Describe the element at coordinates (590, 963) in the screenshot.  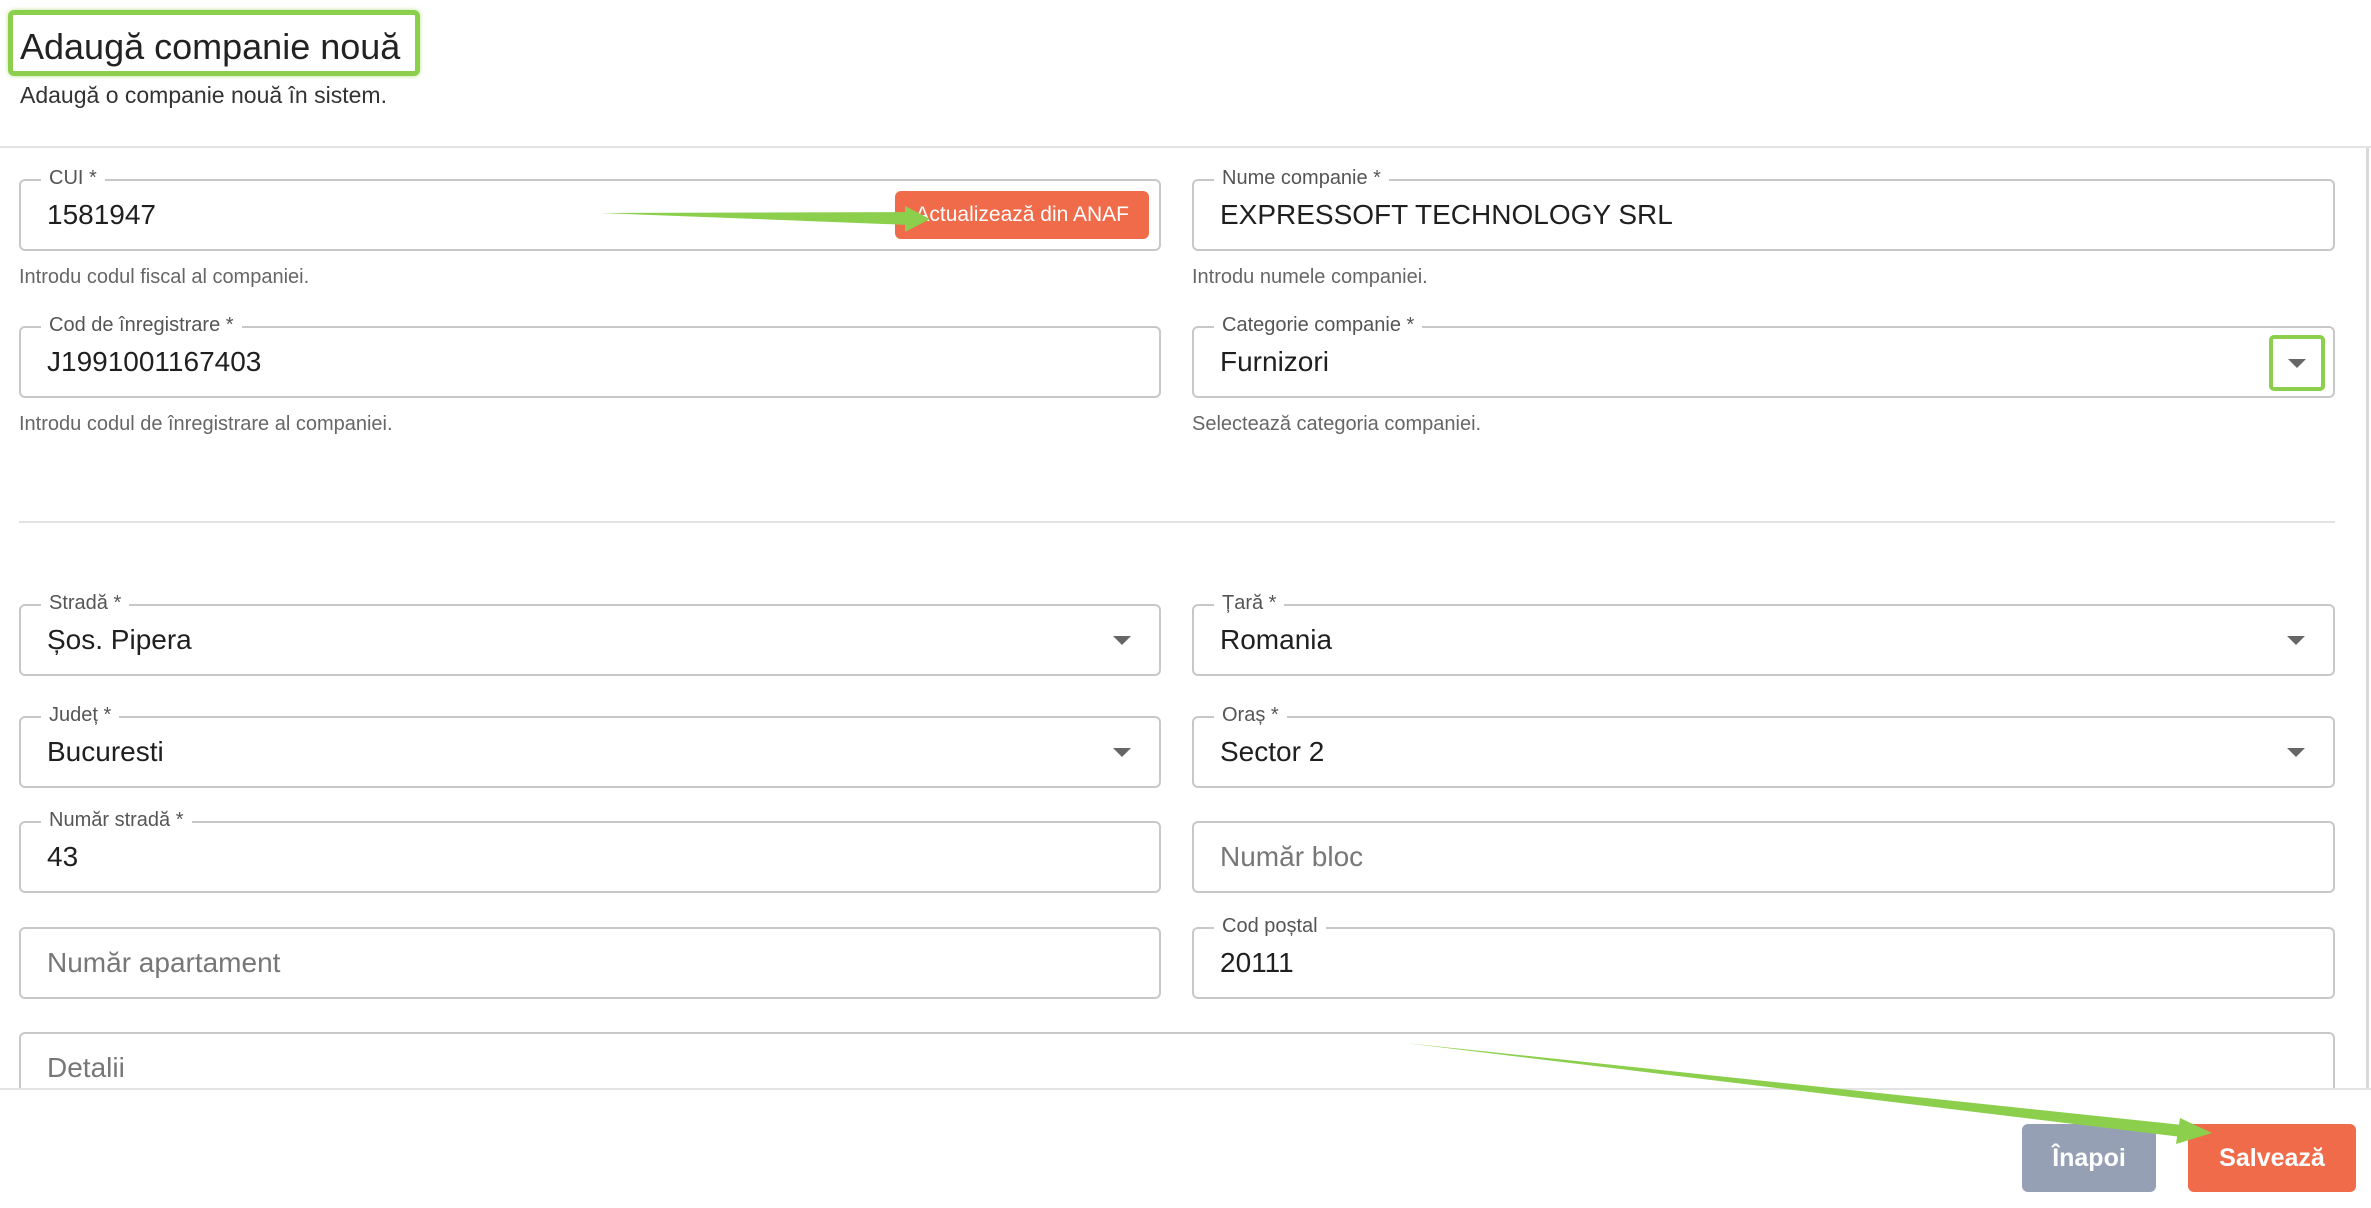
I see `apartment-number-field: Număr apartament` at that location.